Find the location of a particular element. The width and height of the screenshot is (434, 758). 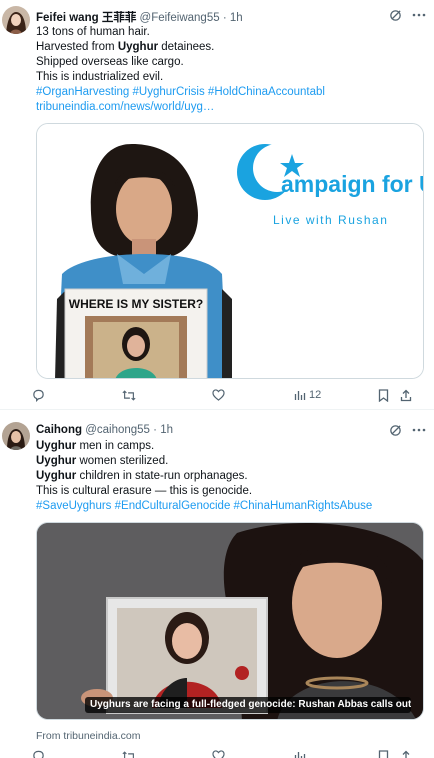

views-button is located at coordinates (336, 754).